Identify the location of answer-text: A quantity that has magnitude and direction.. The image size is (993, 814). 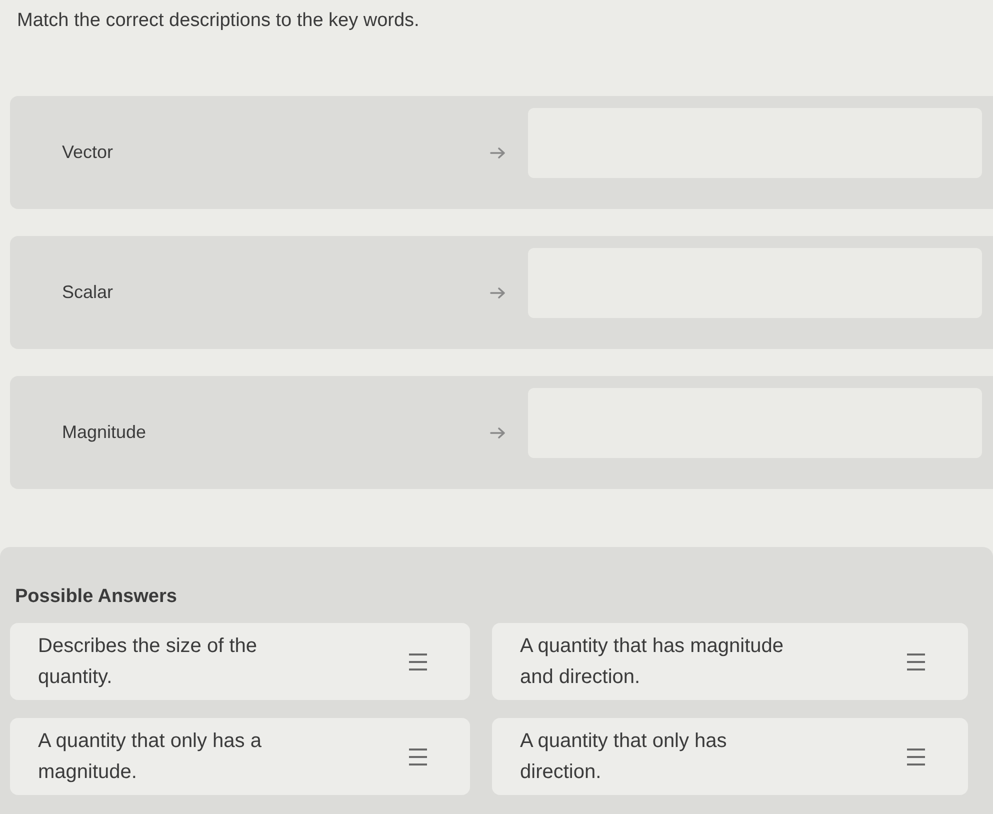
(652, 662).